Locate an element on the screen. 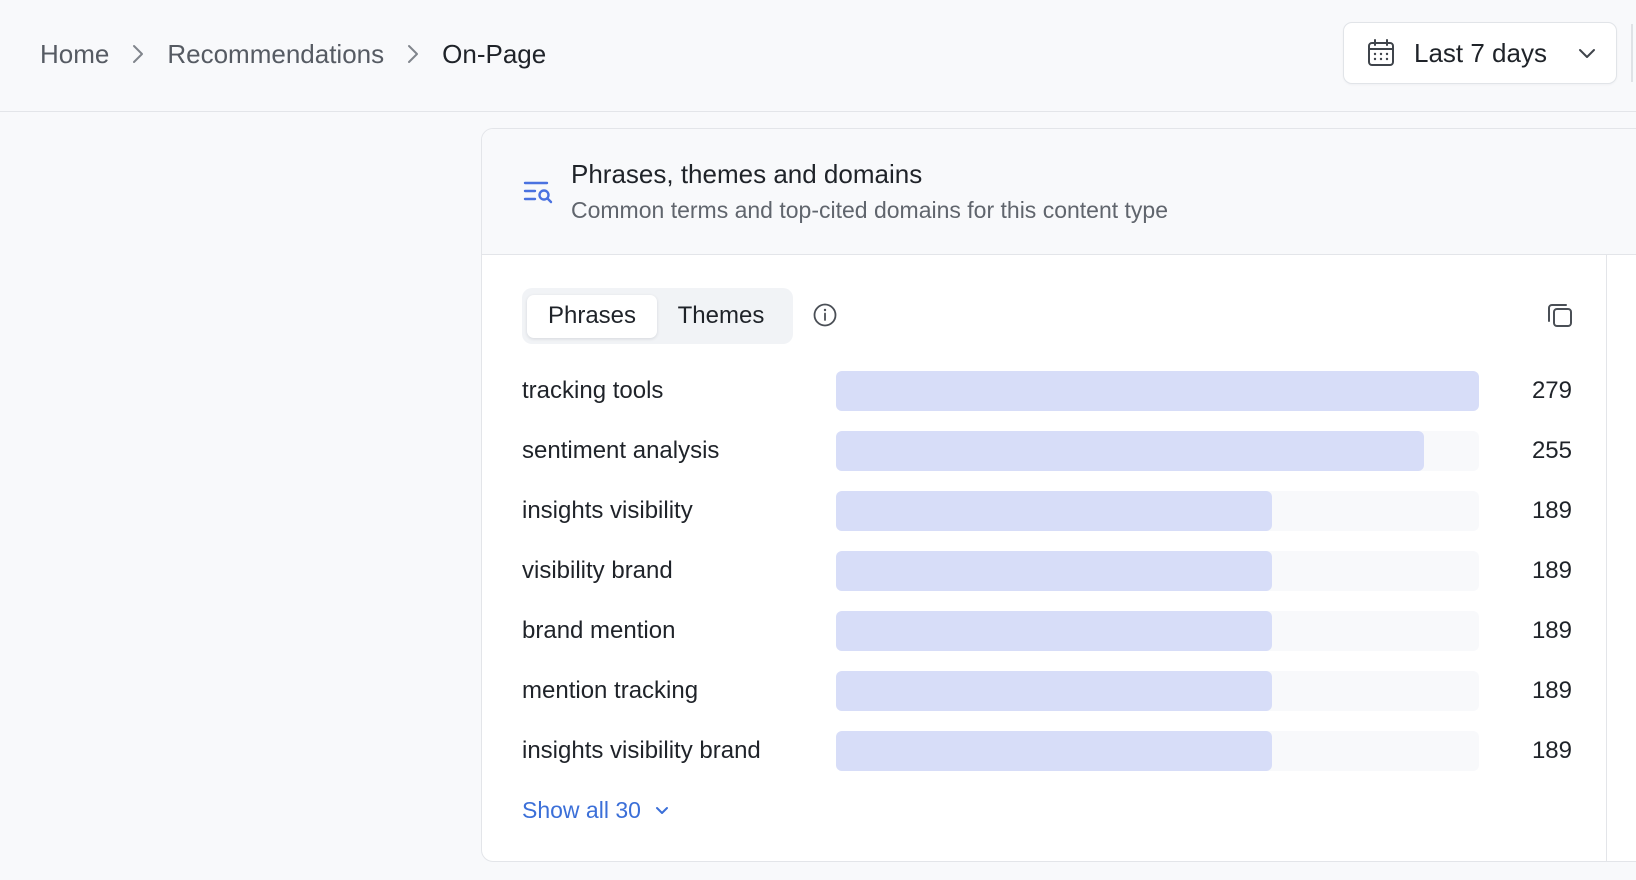  phrase-label: tracking tools is located at coordinates (593, 390).